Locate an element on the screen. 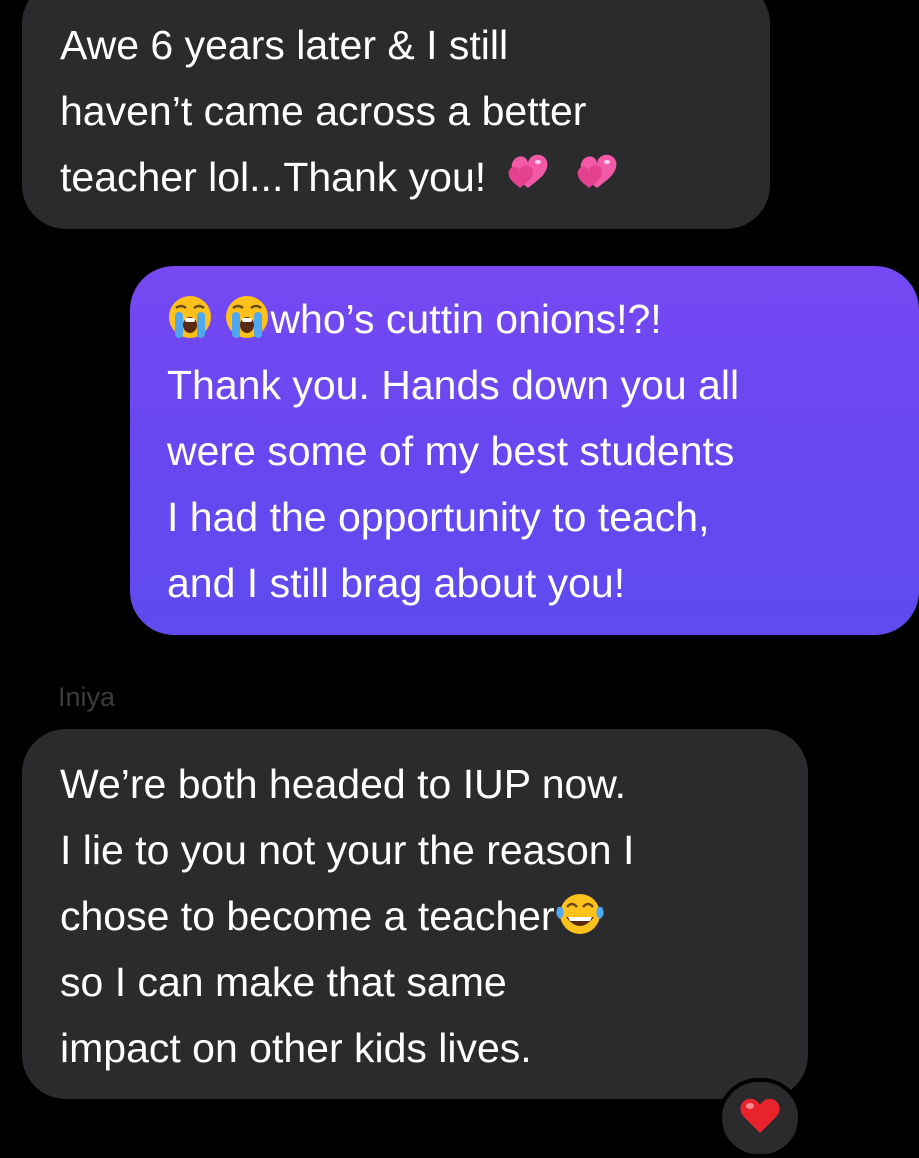 The image size is (919, 1158). message-text-segment: teacher lol...Thank you! is located at coordinates (273, 177).